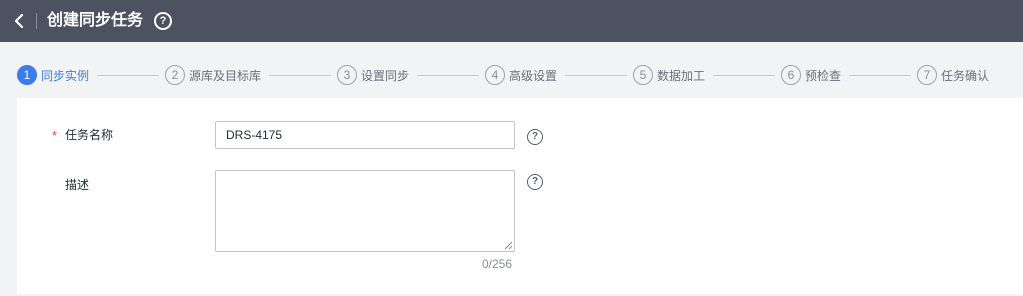  What do you see at coordinates (27, 75) in the screenshot?
I see `step-number: 1` at bounding box center [27, 75].